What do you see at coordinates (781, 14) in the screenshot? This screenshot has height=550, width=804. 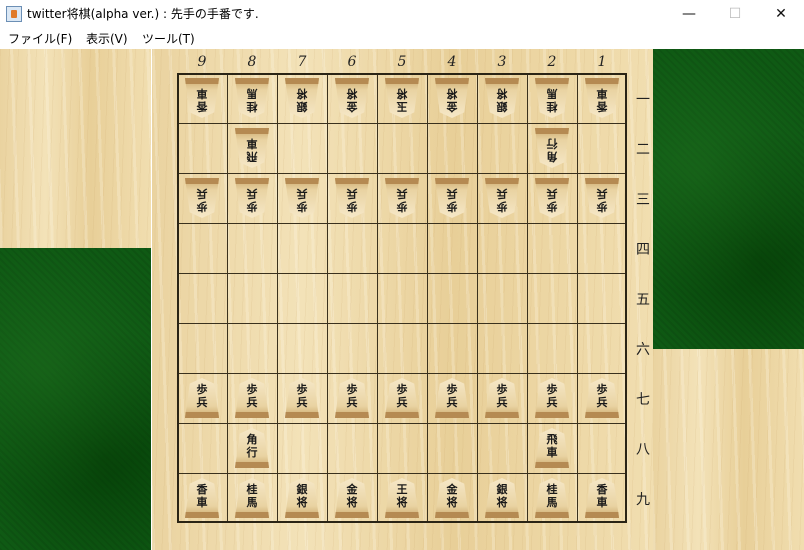 I see `close-button: ✕` at bounding box center [781, 14].